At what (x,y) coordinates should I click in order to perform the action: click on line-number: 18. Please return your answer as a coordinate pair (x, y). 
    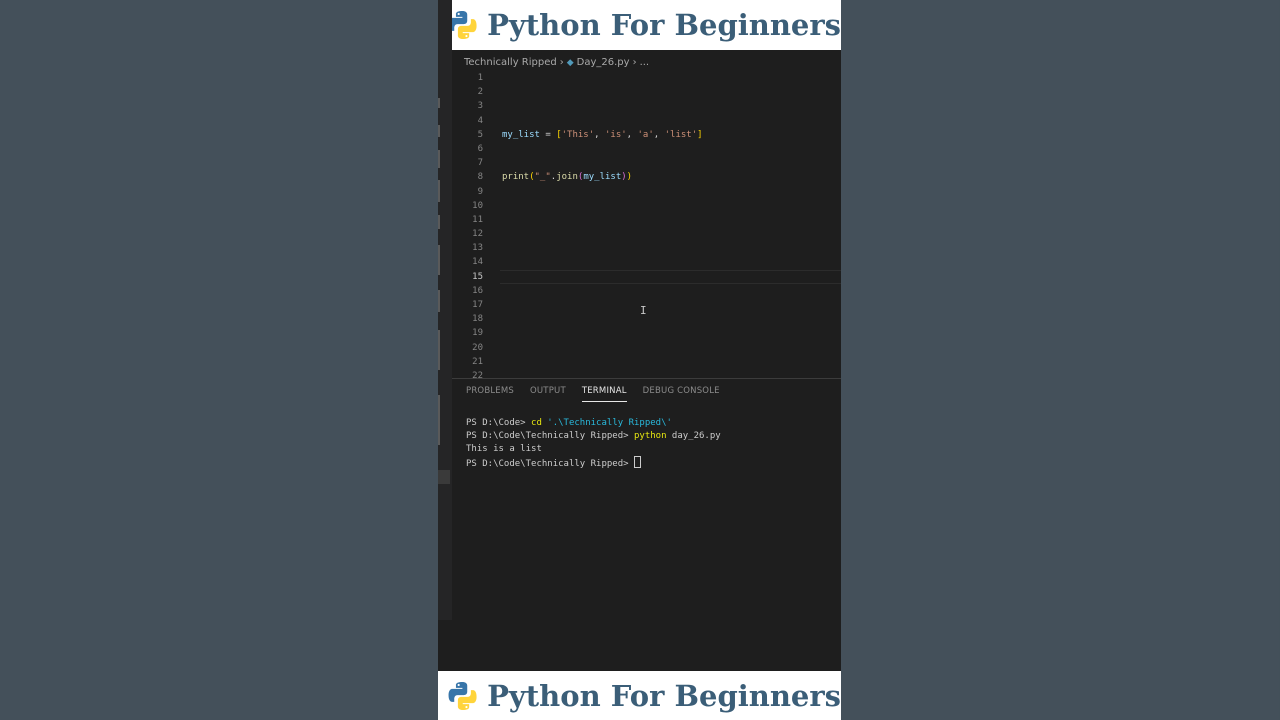
    Looking at the image, I should click on (477, 319).